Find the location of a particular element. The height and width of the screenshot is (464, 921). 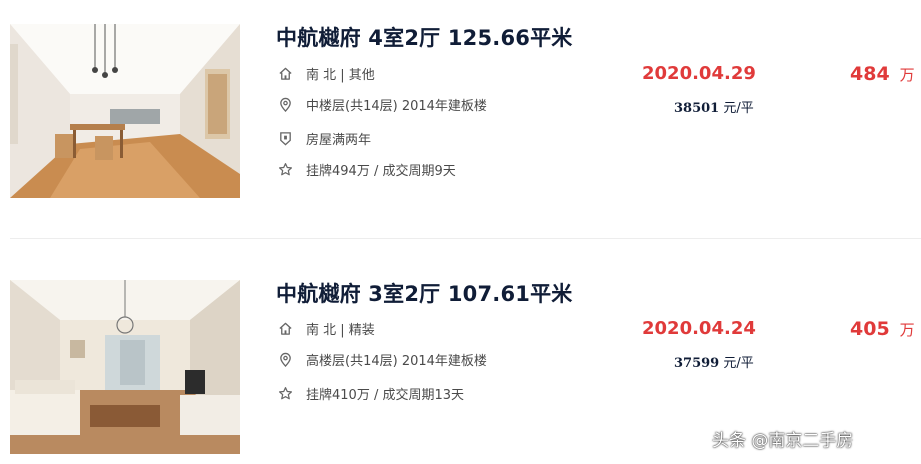

unit-price-value: 38501 is located at coordinates (697, 108).